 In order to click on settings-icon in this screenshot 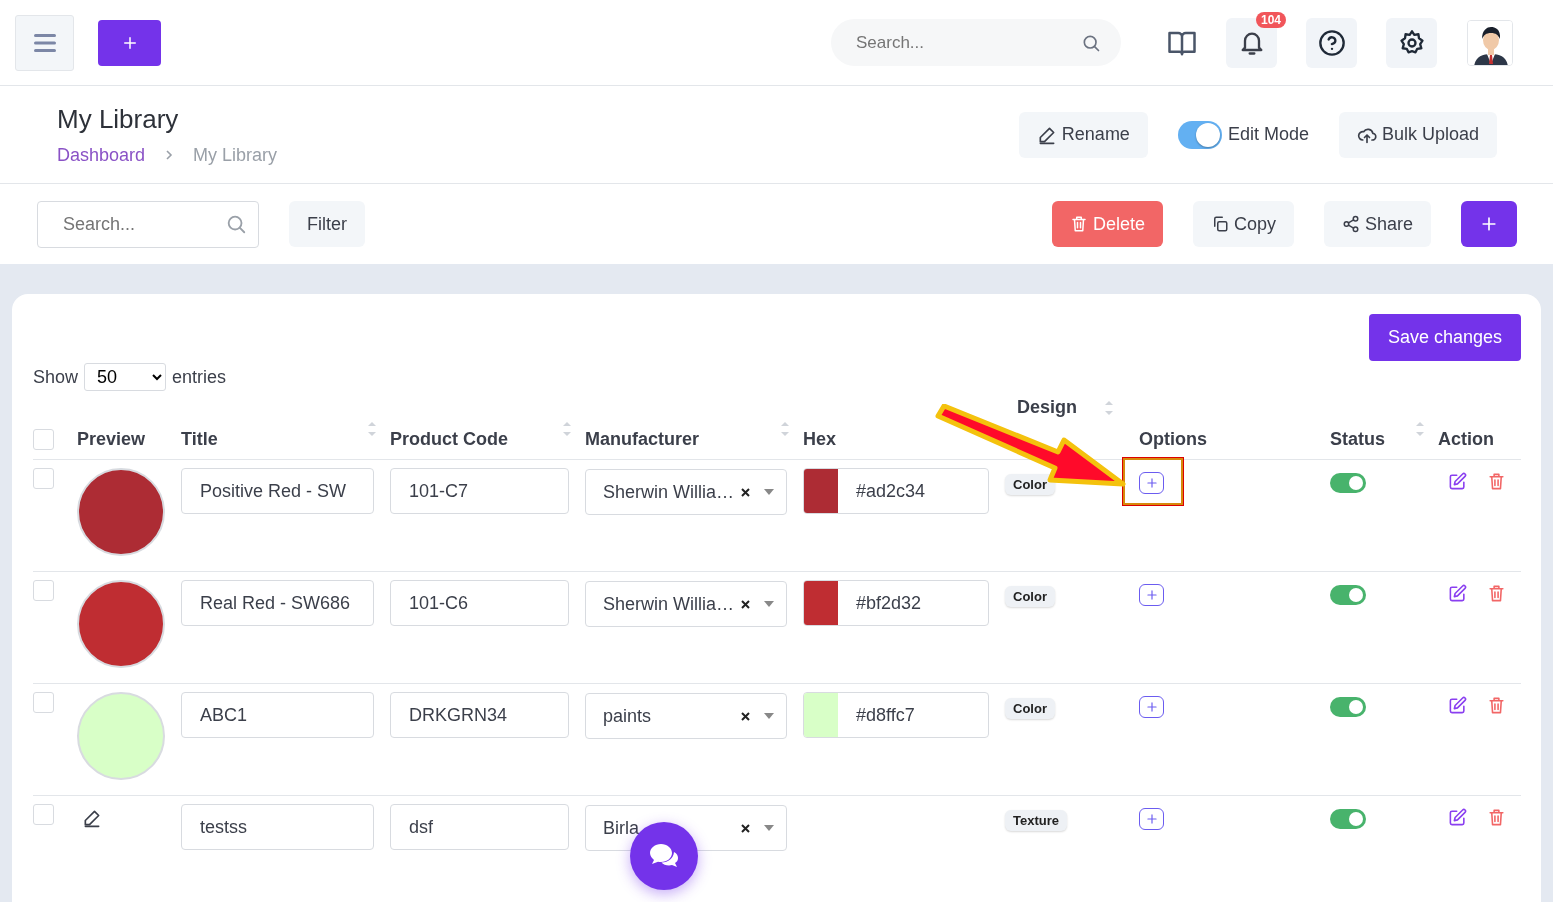, I will do `click(1411, 42)`.